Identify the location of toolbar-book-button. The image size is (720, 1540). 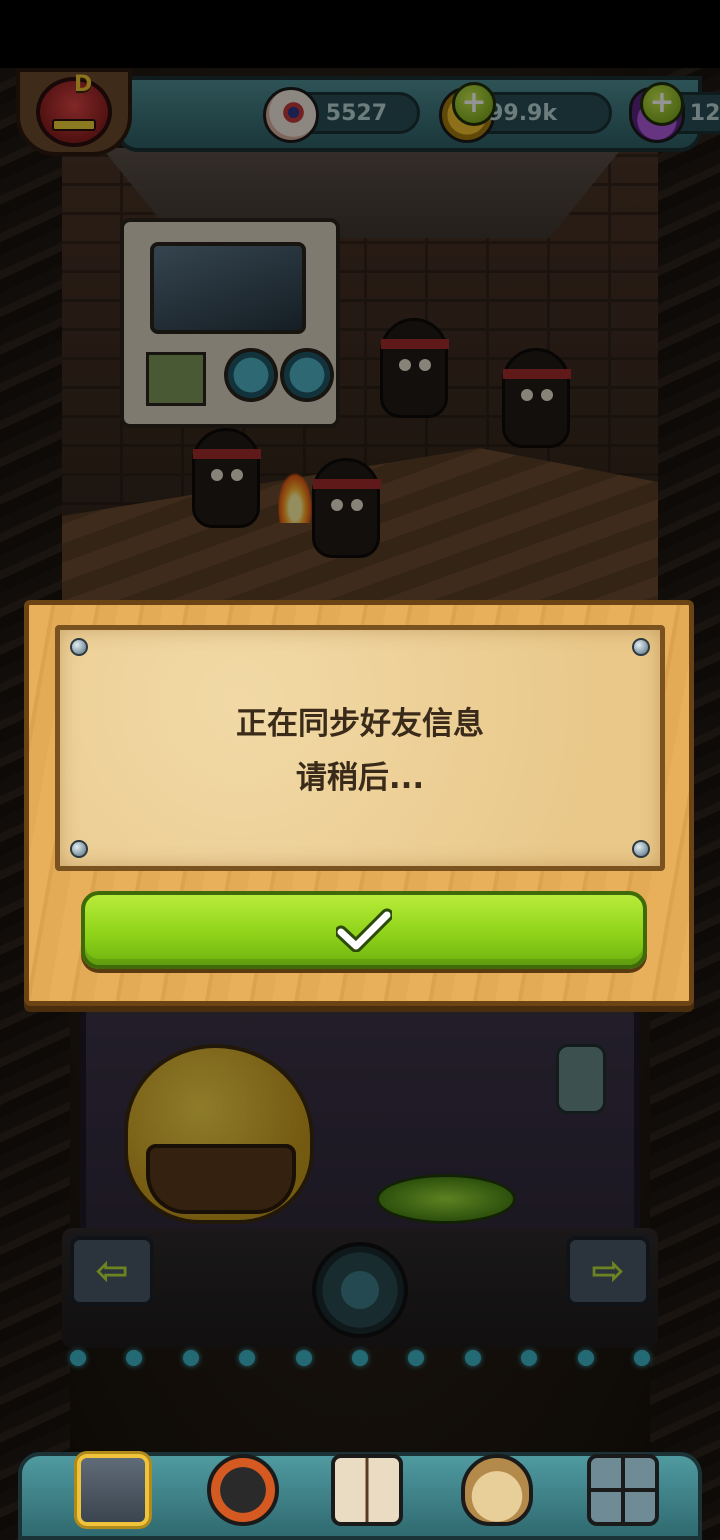
(367, 1490).